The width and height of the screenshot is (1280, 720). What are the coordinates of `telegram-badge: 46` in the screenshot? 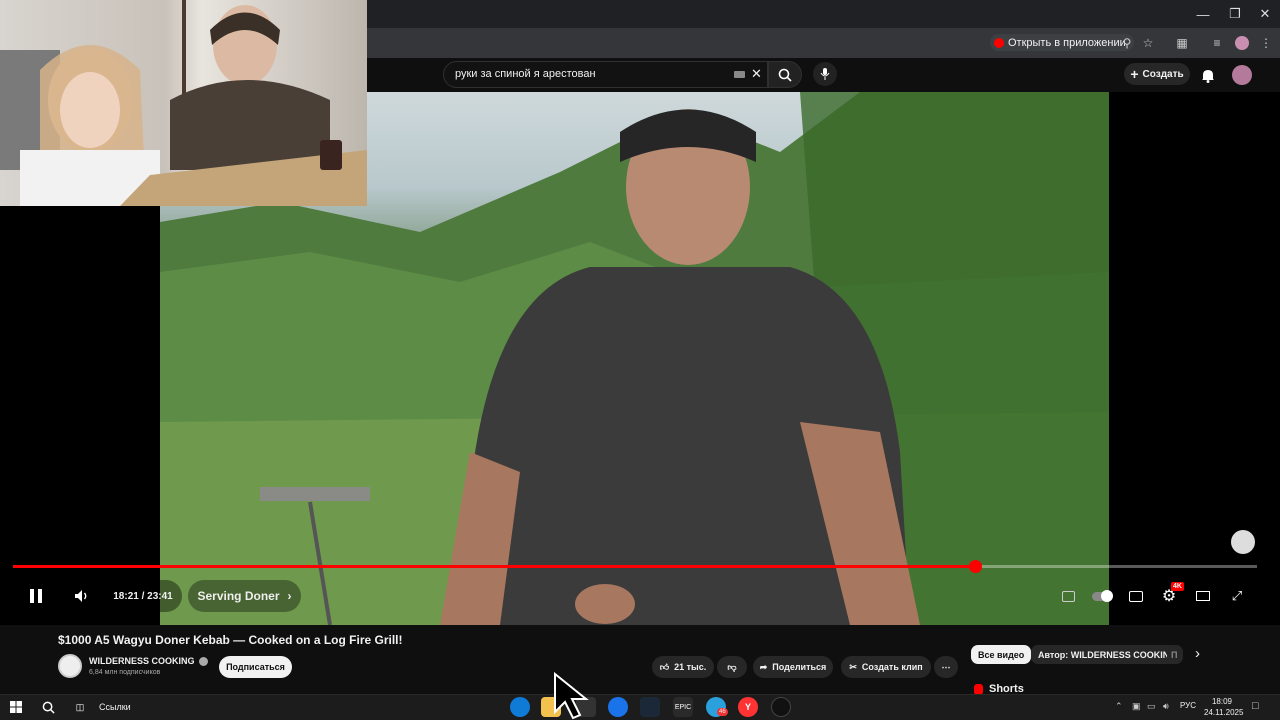 It's located at (722, 712).